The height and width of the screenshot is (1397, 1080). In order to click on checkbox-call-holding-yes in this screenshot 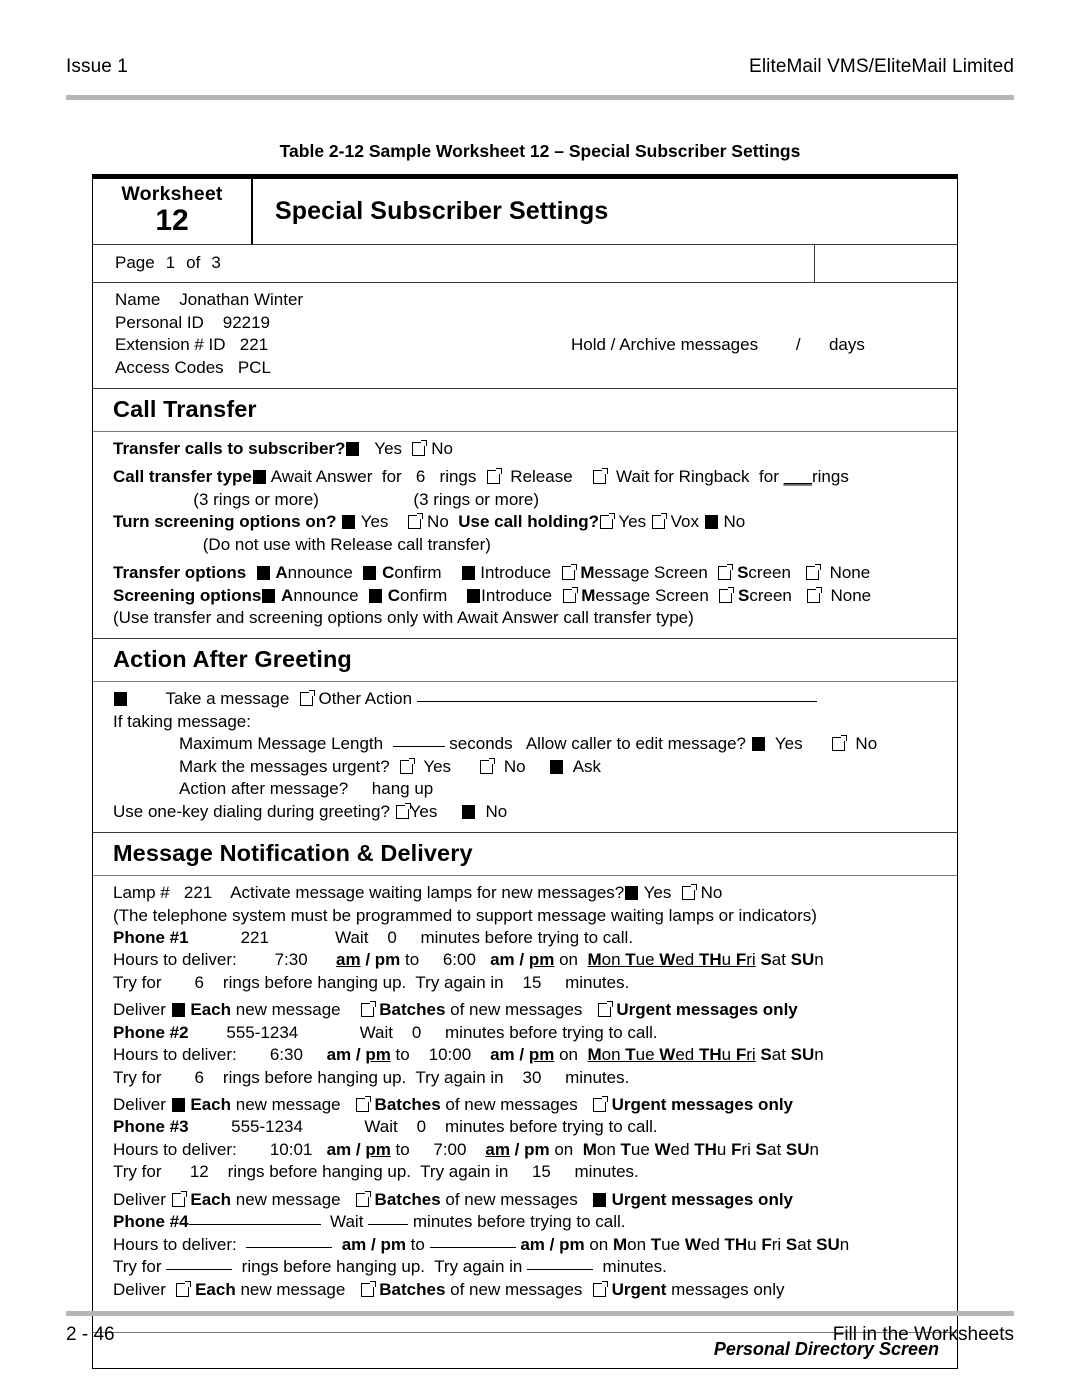, I will do `click(607, 521)`.